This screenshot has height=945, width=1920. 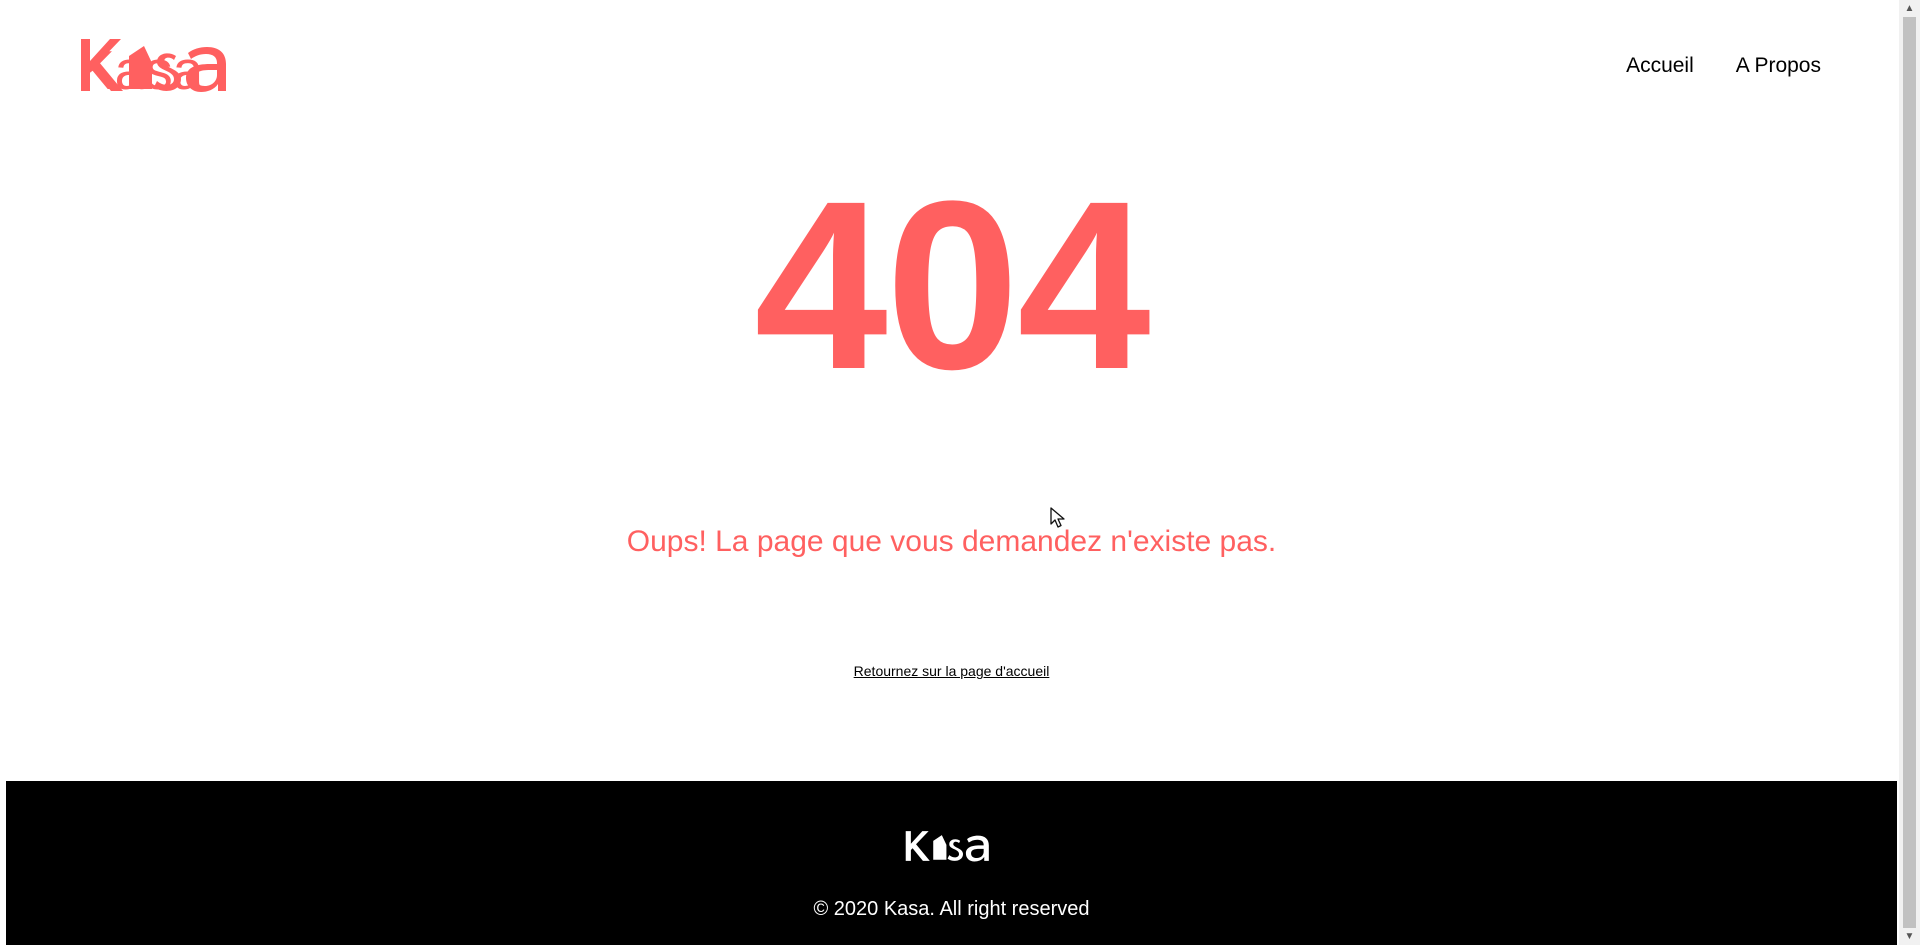 What do you see at coordinates (955, 850) in the screenshot?
I see `kasa-footer-logo-s` at bounding box center [955, 850].